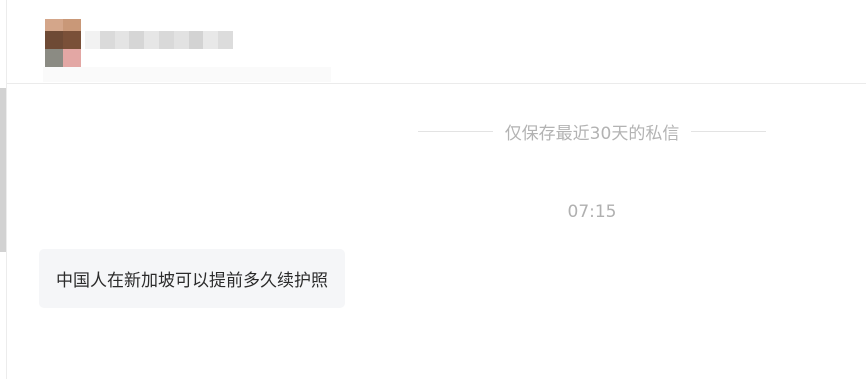 This screenshot has width=866, height=379. I want to click on retention-notice: 仅保存最近30天的私信, so click(592, 131).